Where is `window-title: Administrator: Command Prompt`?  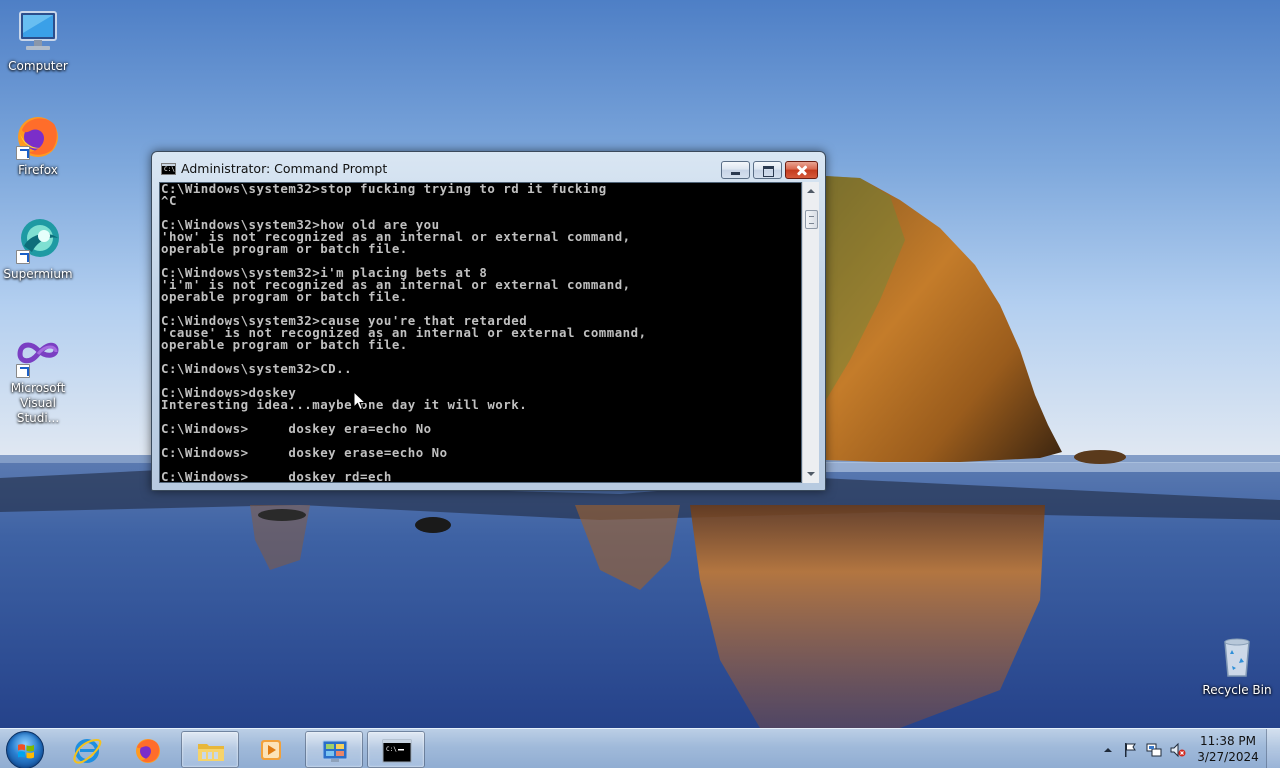 window-title: Administrator: Command Prompt is located at coordinates (284, 168).